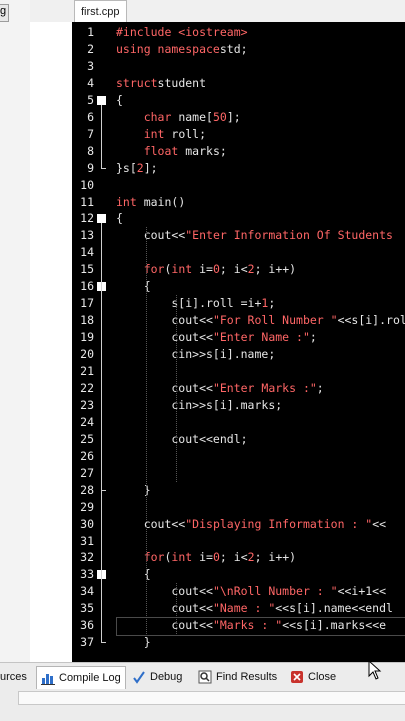 This screenshot has height=721, width=405. I want to click on code-line: }, so click(133, 642).